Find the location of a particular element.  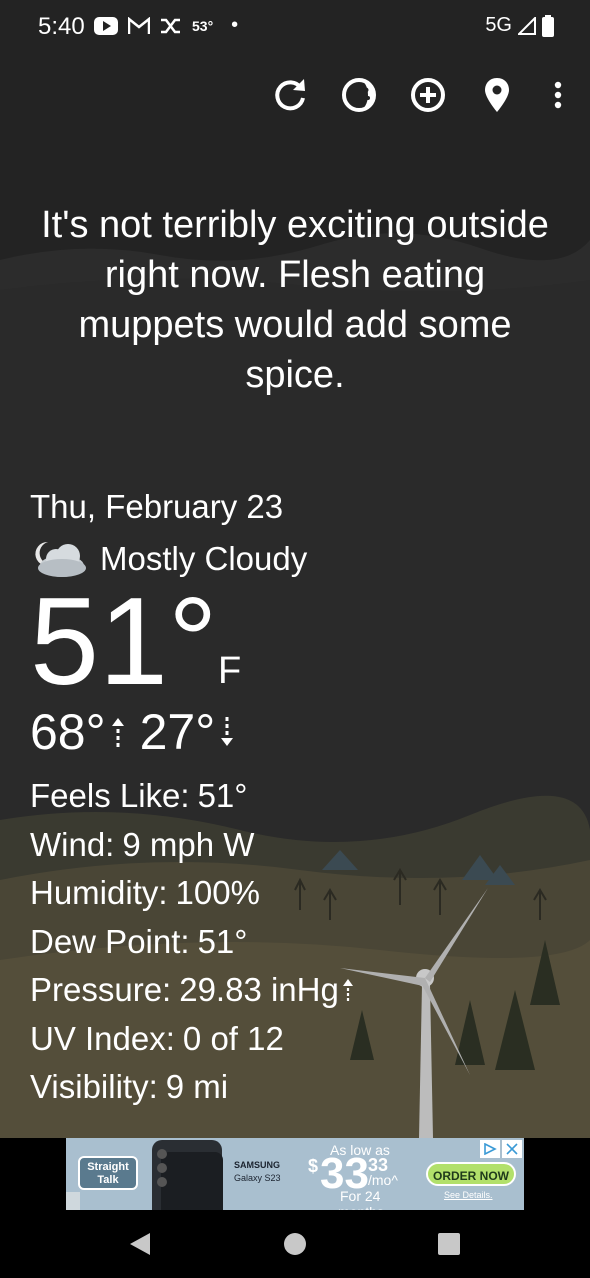

feels-like-value: 51° is located at coordinates (222, 795).